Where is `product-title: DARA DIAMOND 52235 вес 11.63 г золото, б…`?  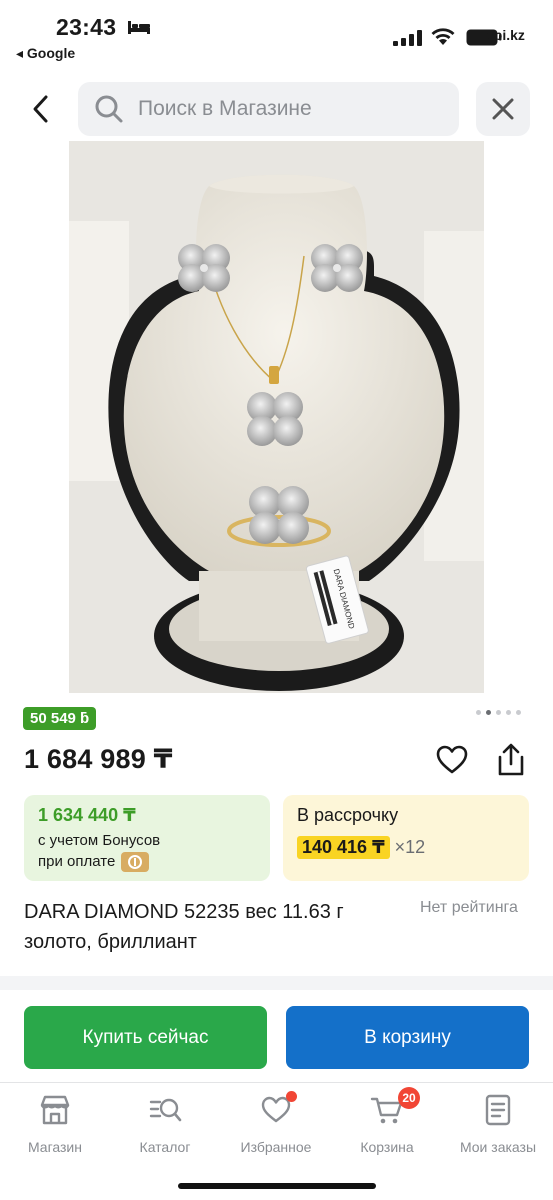 product-title: DARA DIAMOND 52235 вес 11.63 г золото, б… is located at coordinates (184, 927).